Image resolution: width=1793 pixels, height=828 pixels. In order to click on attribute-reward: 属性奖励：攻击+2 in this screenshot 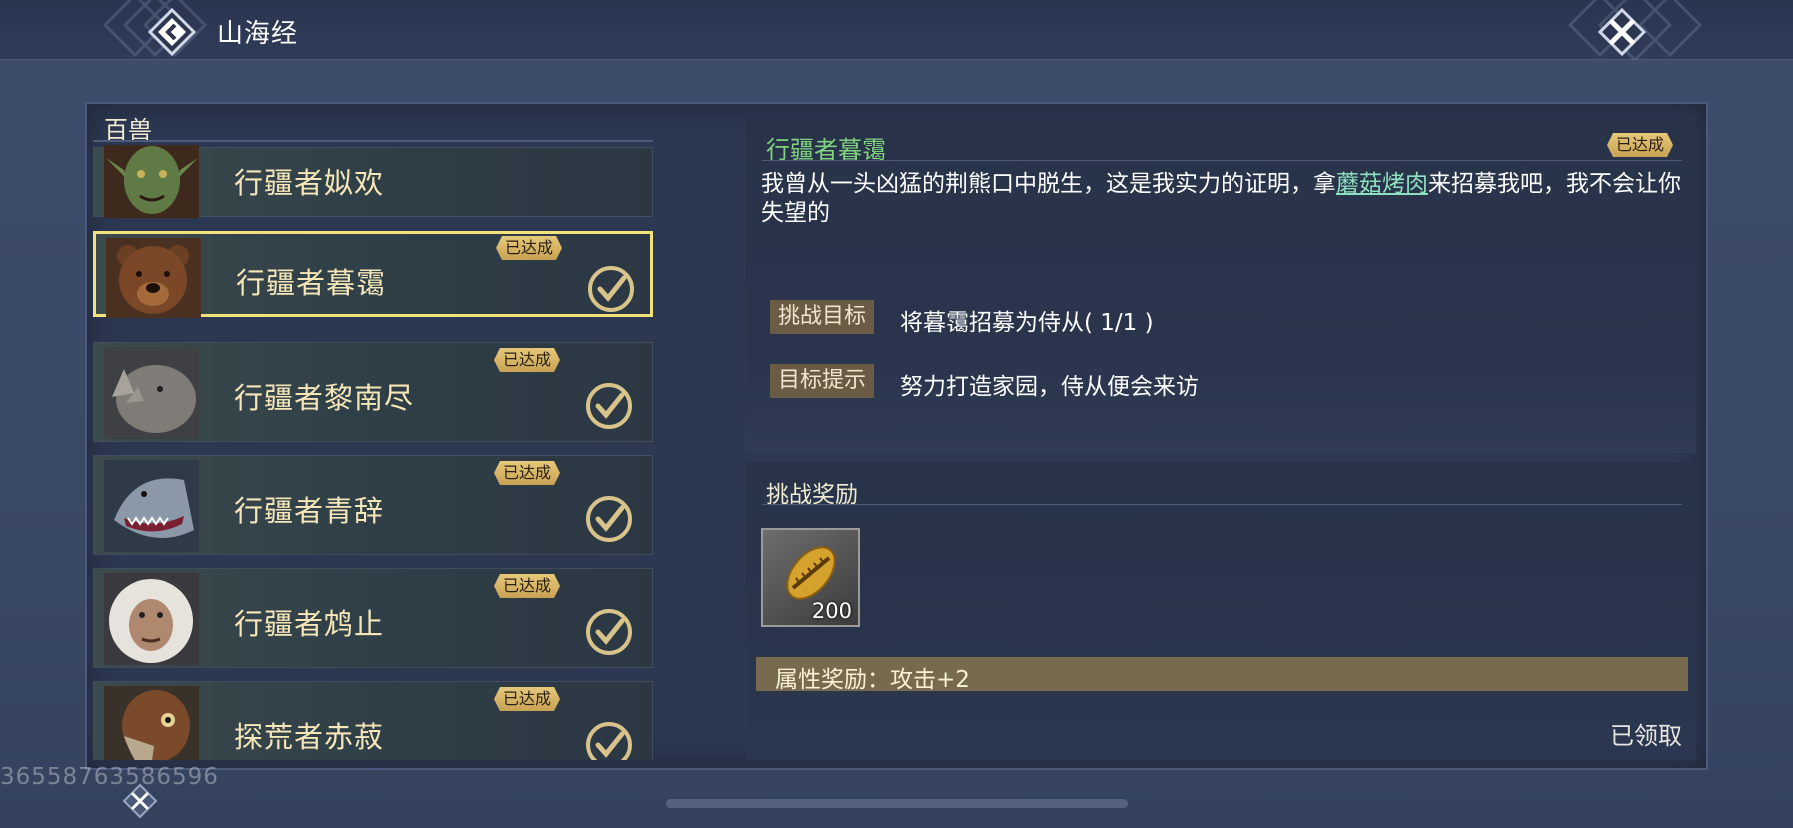, I will do `click(872, 680)`.